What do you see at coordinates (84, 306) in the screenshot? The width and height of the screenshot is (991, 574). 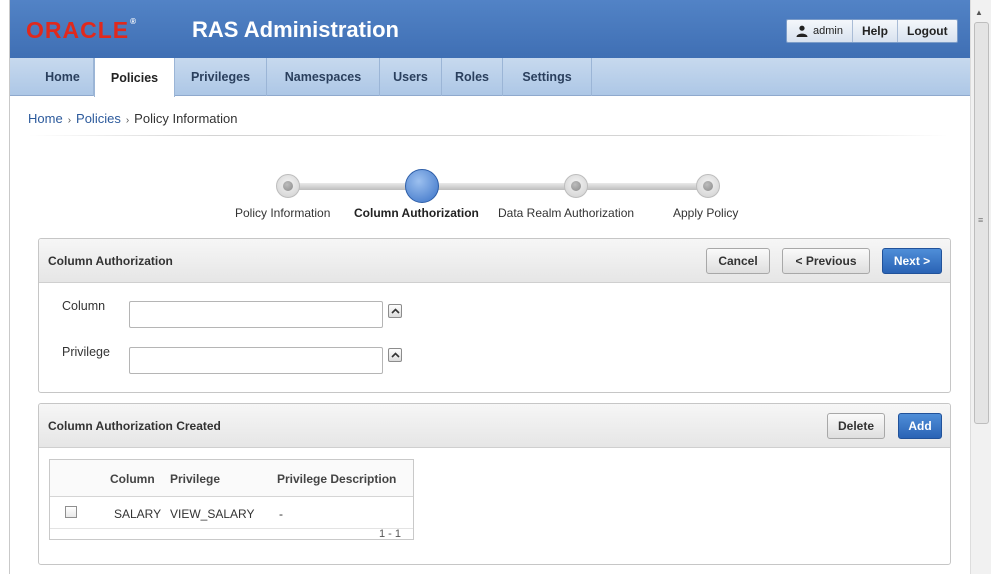 I see `column-label: Column` at bounding box center [84, 306].